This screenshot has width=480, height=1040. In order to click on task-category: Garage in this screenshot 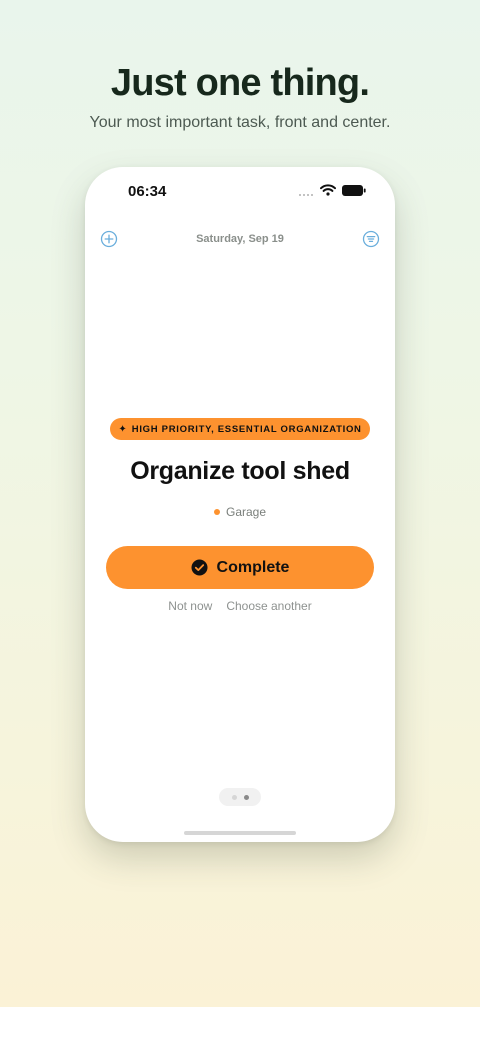, I will do `click(240, 512)`.